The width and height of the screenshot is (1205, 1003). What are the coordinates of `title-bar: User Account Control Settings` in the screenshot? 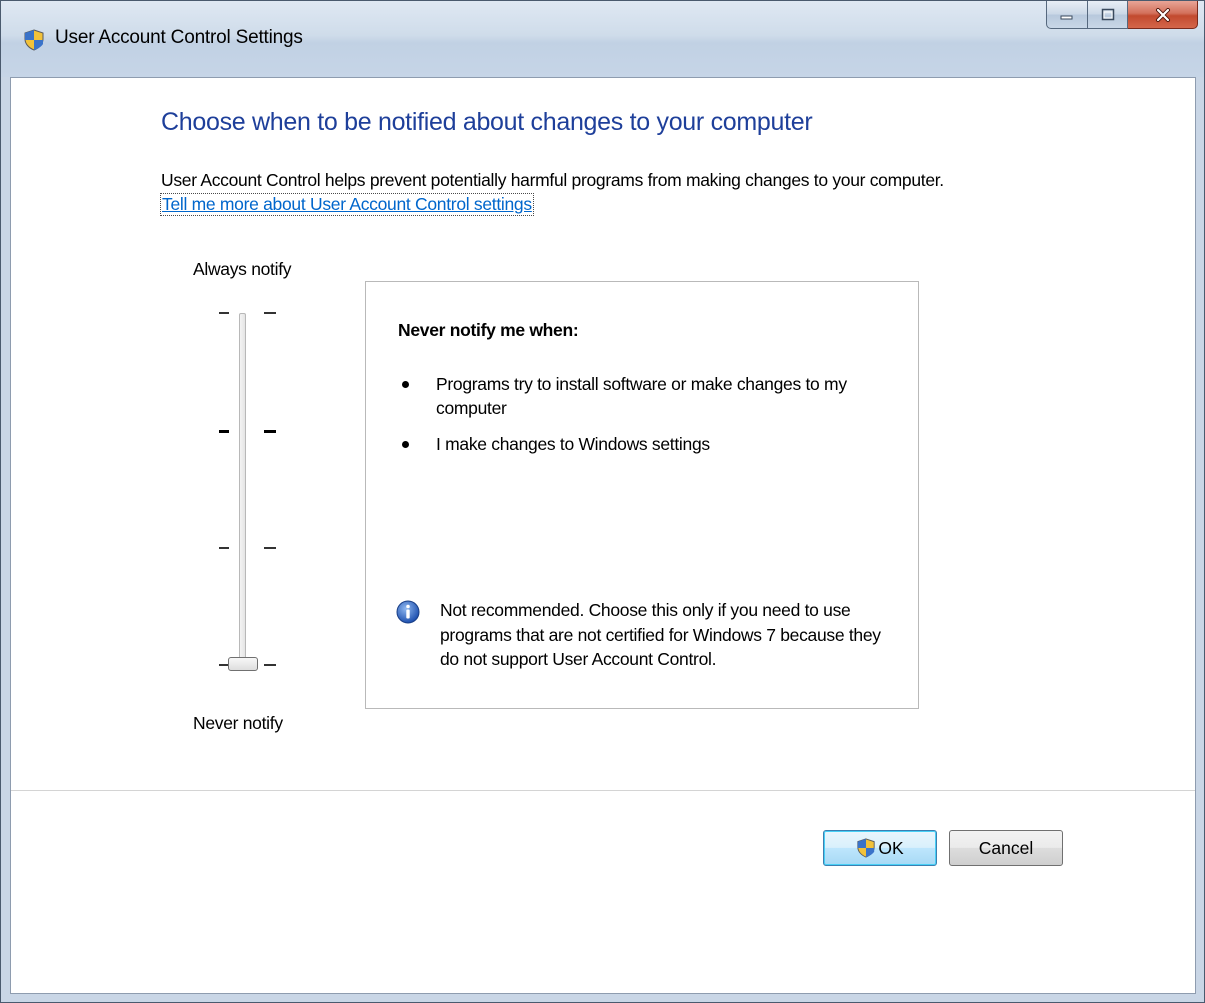 It's located at (602, 39).